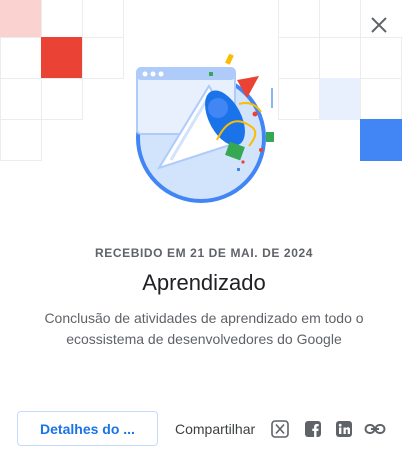 This screenshot has width=408, height=463. I want to click on link-icon, so click(375, 429).